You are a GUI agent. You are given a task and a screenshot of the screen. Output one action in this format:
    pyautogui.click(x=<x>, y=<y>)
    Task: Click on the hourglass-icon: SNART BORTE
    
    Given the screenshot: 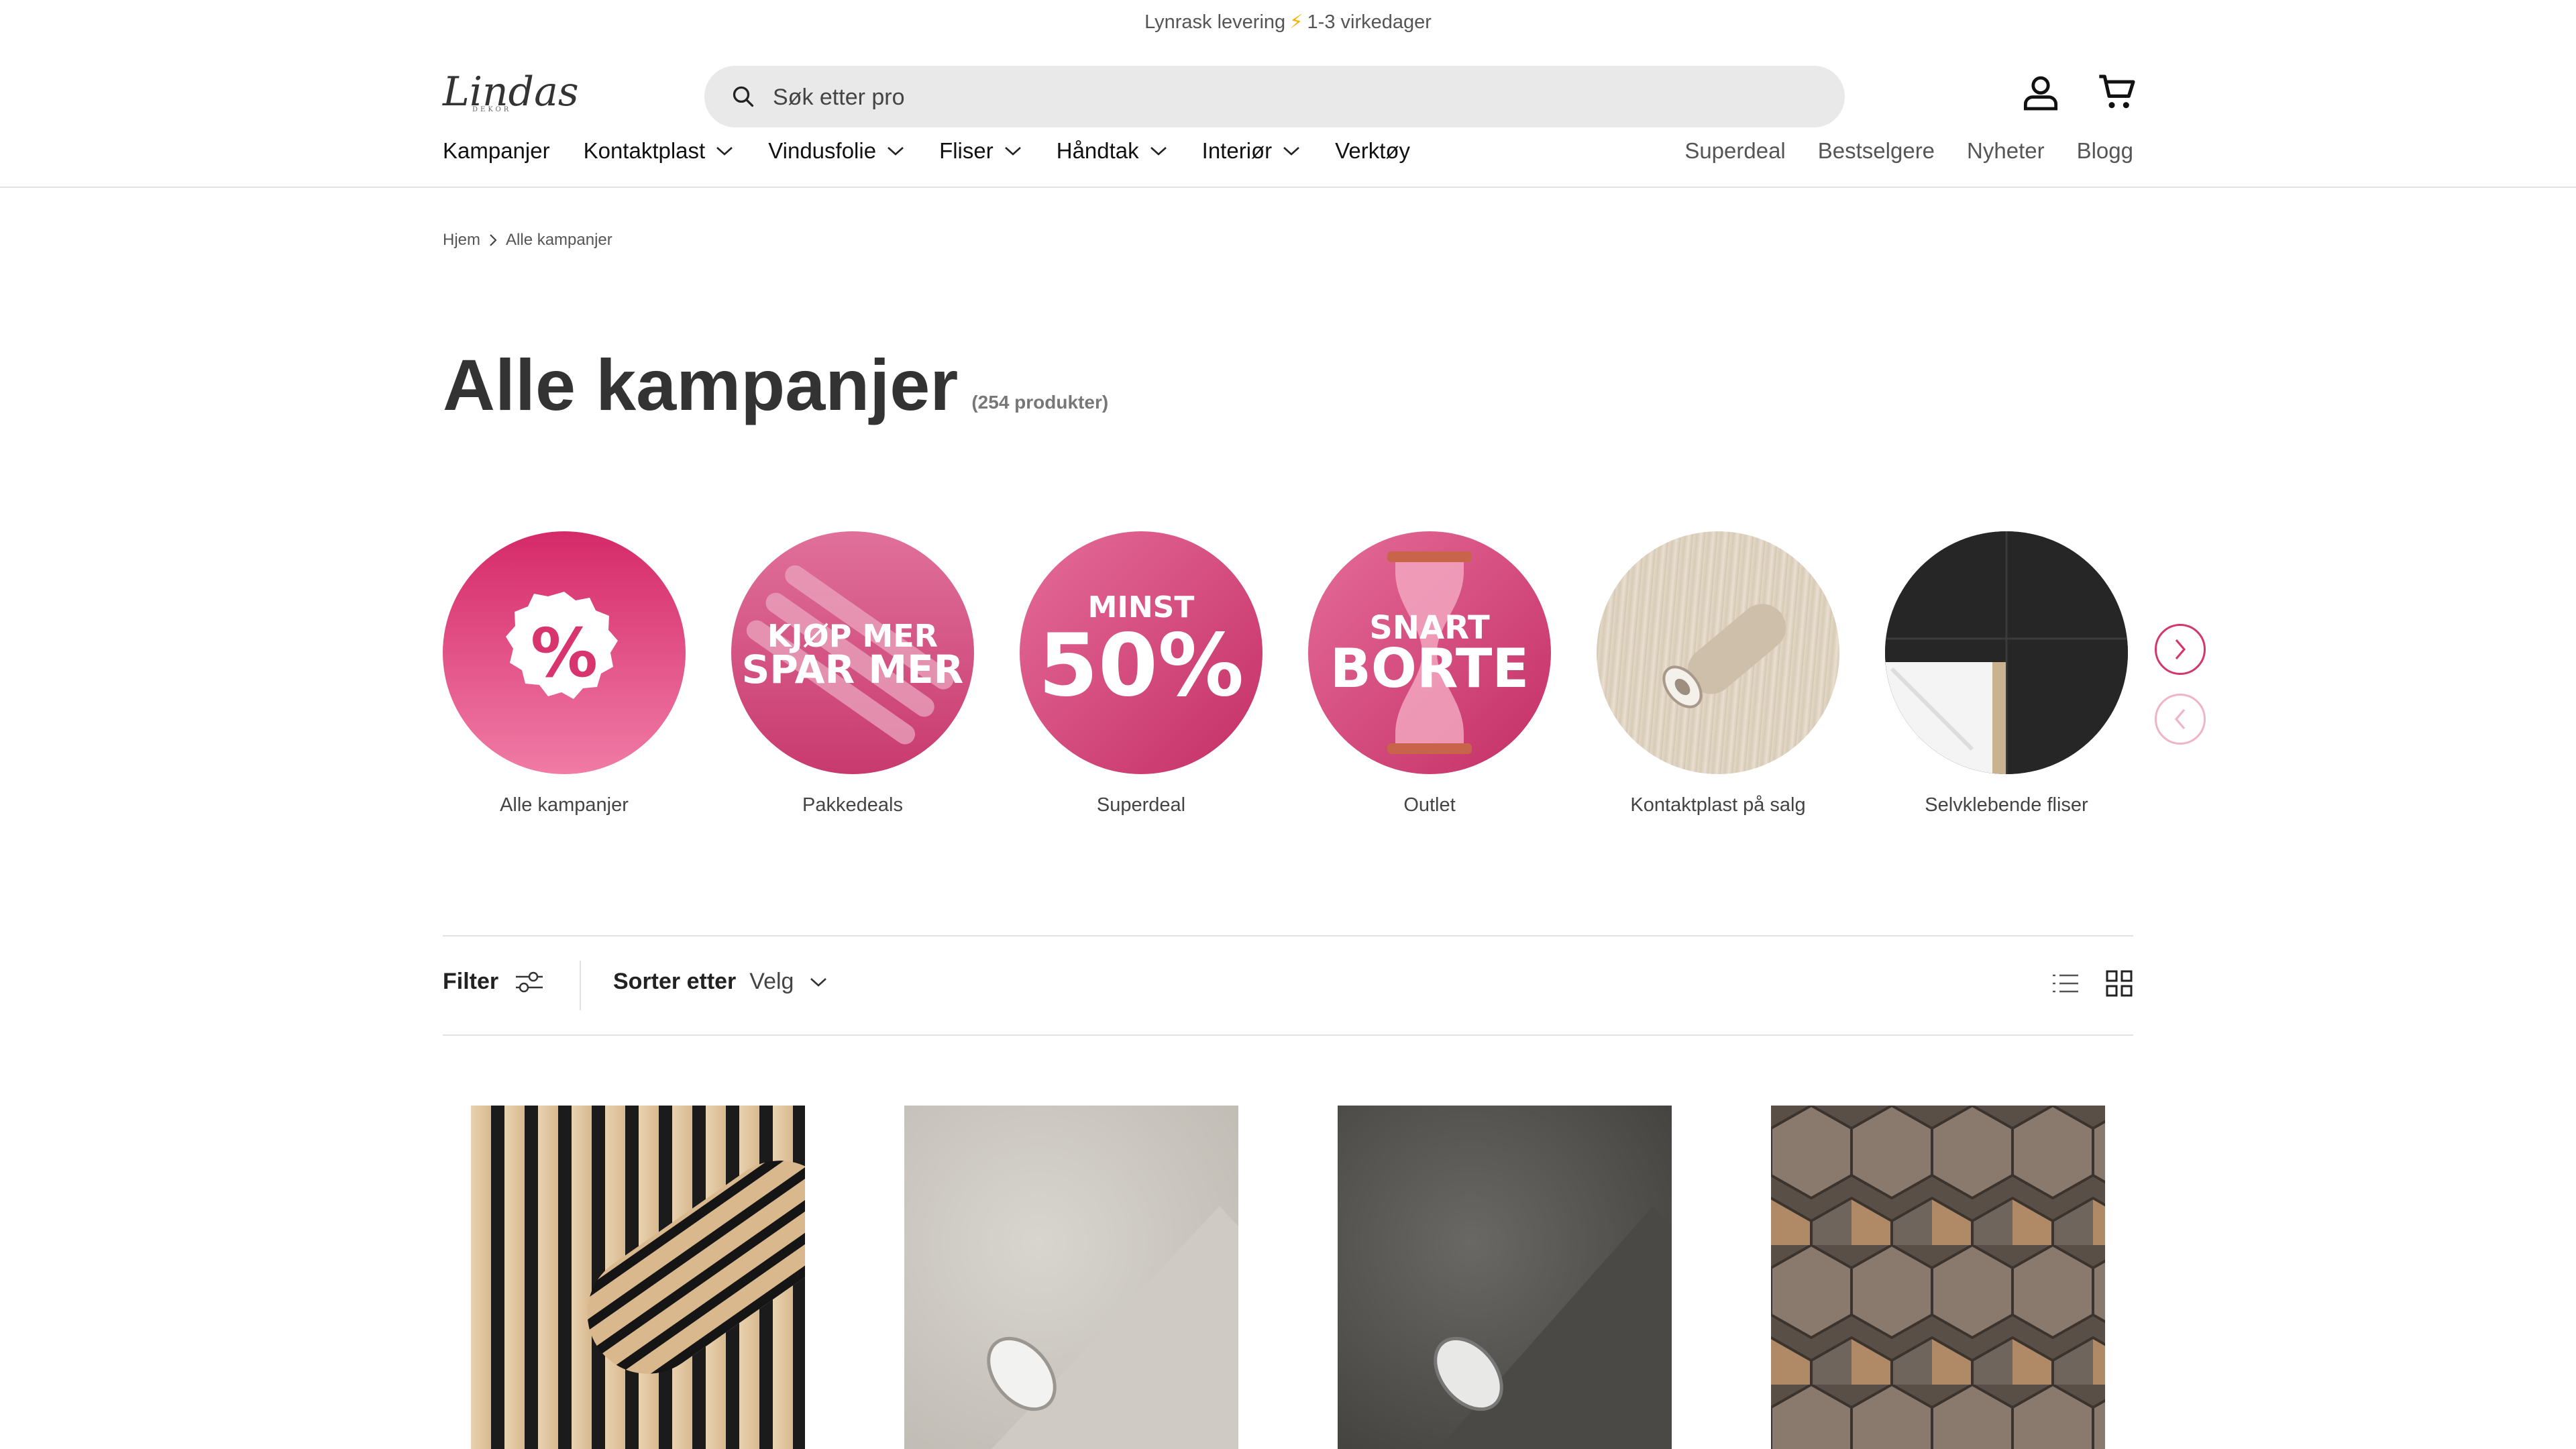 What is the action you would take?
    pyautogui.click(x=1429, y=652)
    